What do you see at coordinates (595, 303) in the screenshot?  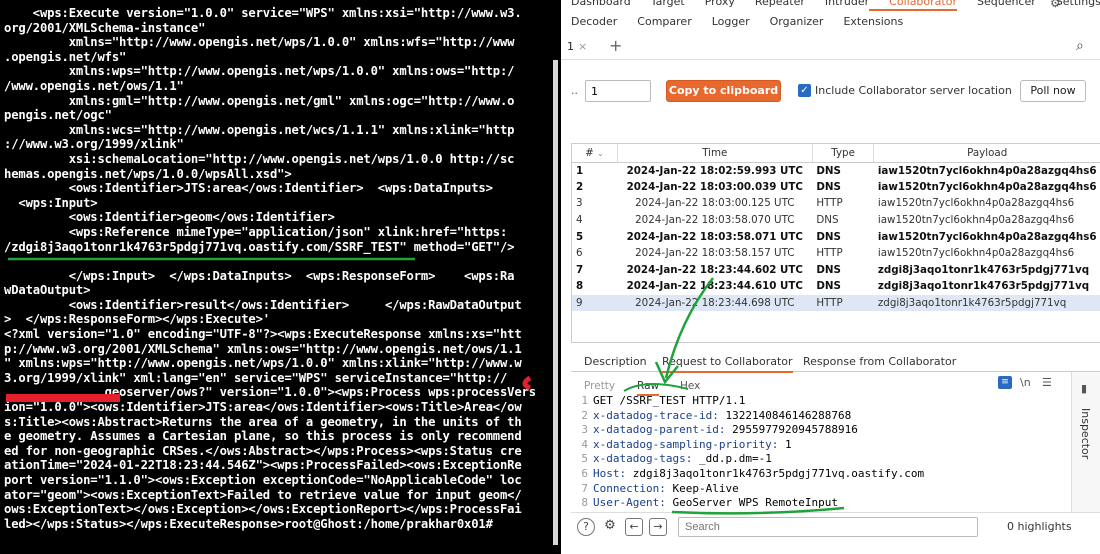 I see `cell-n: 9` at bounding box center [595, 303].